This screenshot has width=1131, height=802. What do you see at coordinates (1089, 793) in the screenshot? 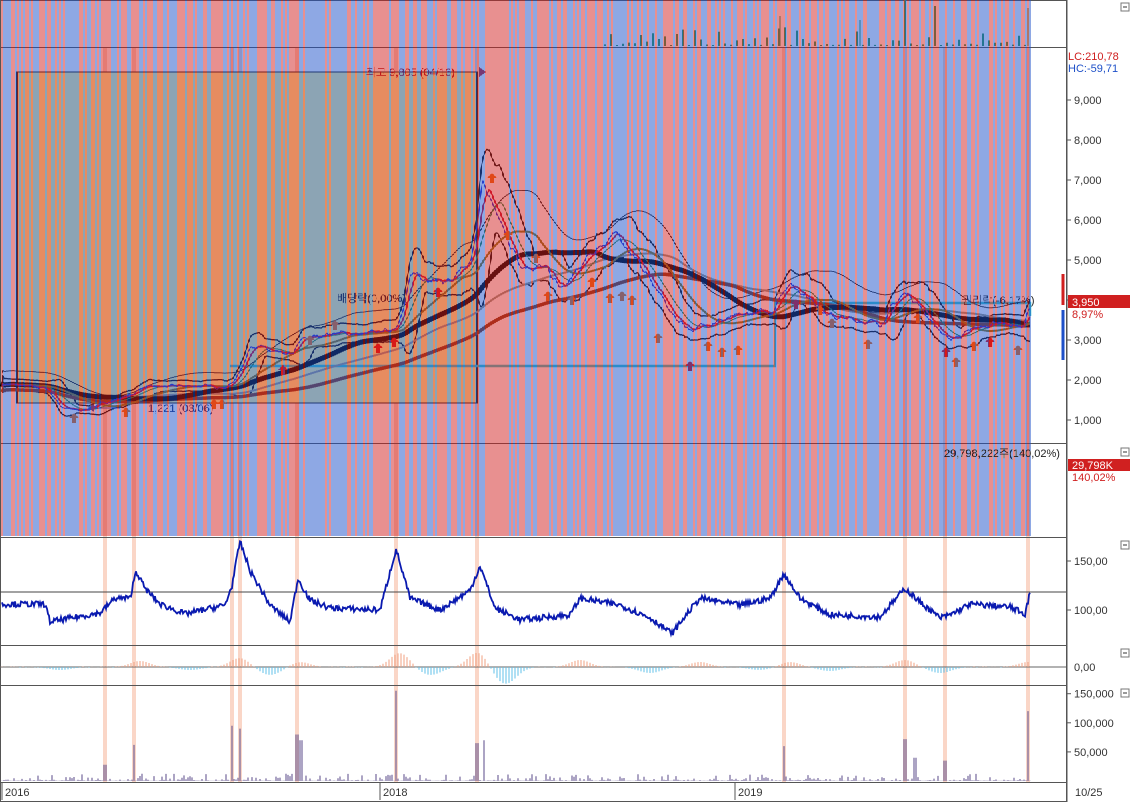
I see `x-label-date: 10/25` at bounding box center [1089, 793].